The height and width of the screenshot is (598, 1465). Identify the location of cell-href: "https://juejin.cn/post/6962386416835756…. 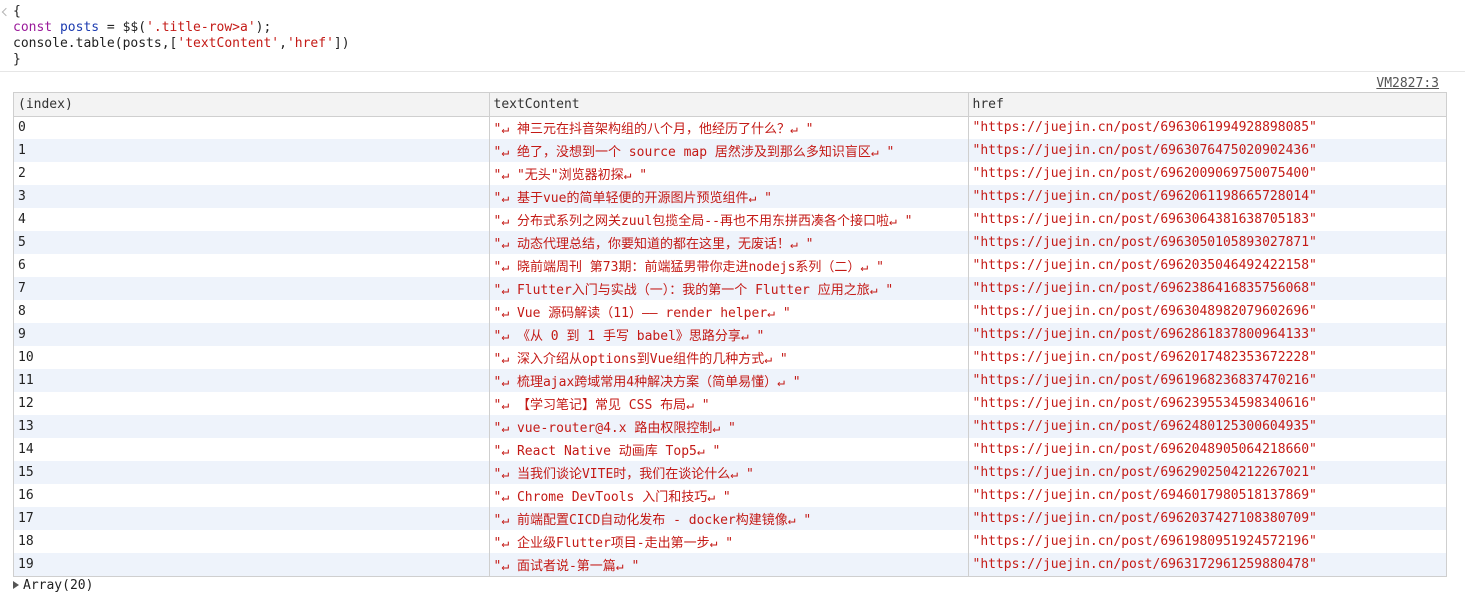
(1206, 288).